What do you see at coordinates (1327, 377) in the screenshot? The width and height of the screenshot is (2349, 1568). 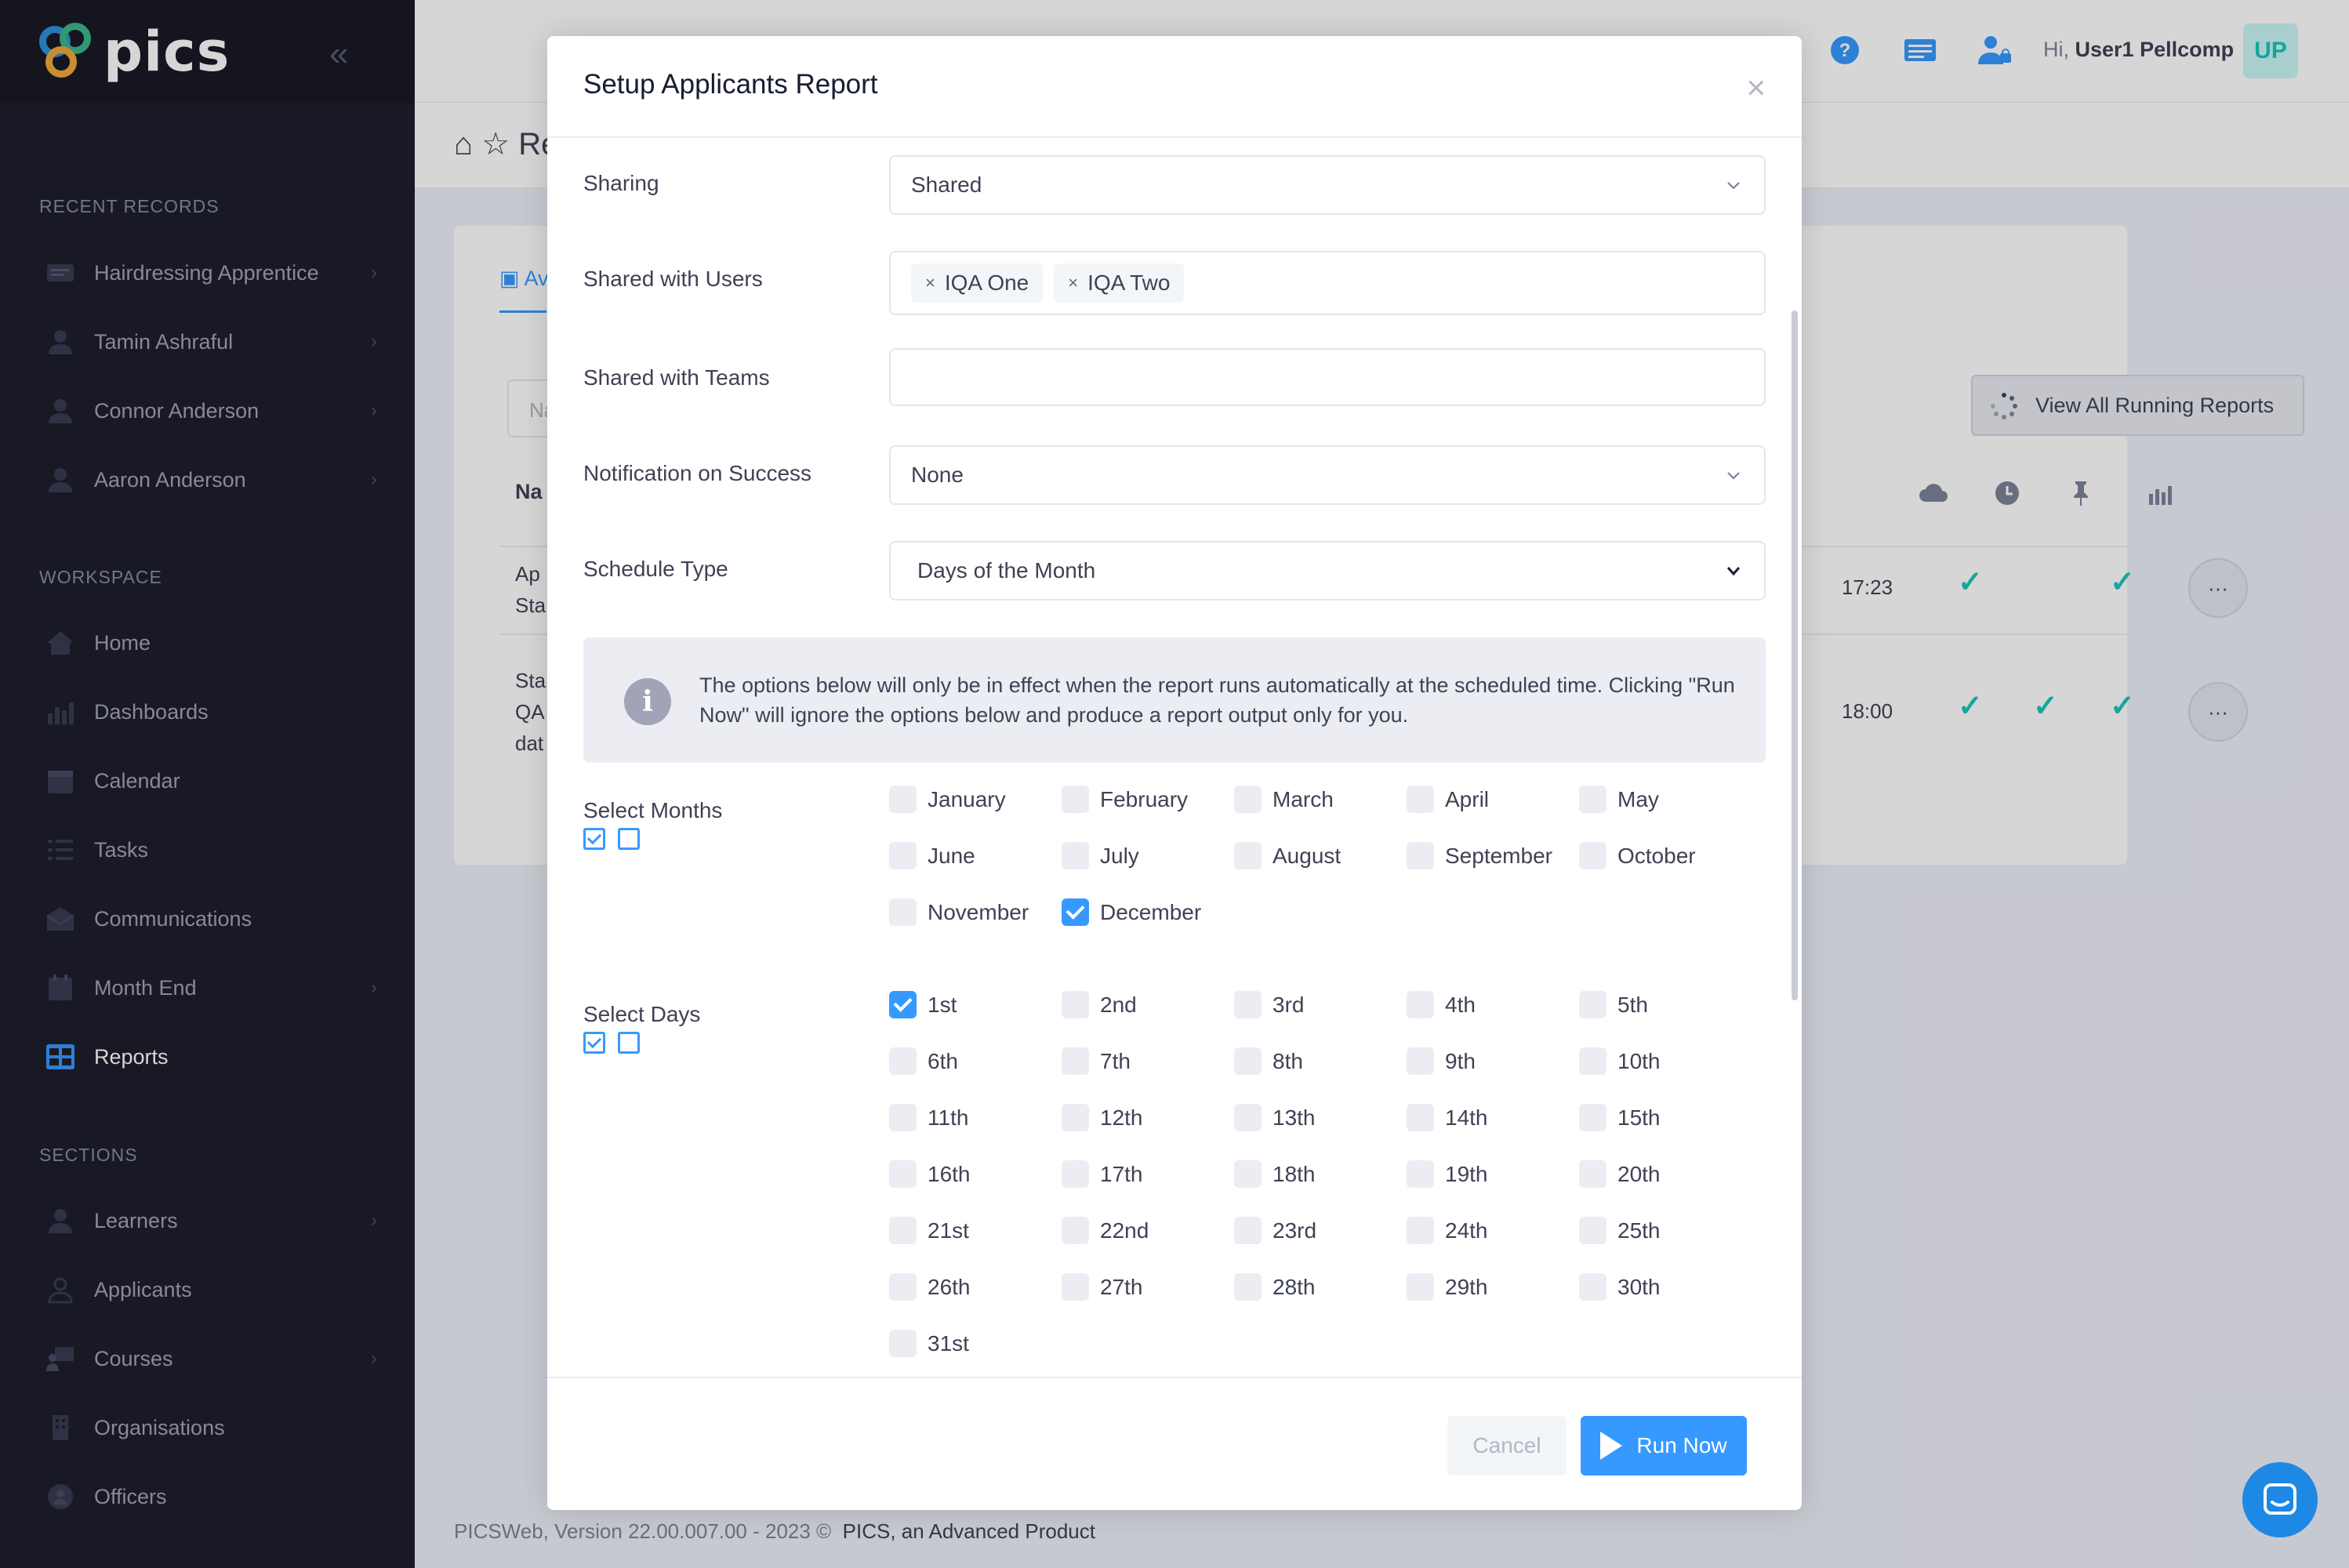 I see `shared-teams-input` at bounding box center [1327, 377].